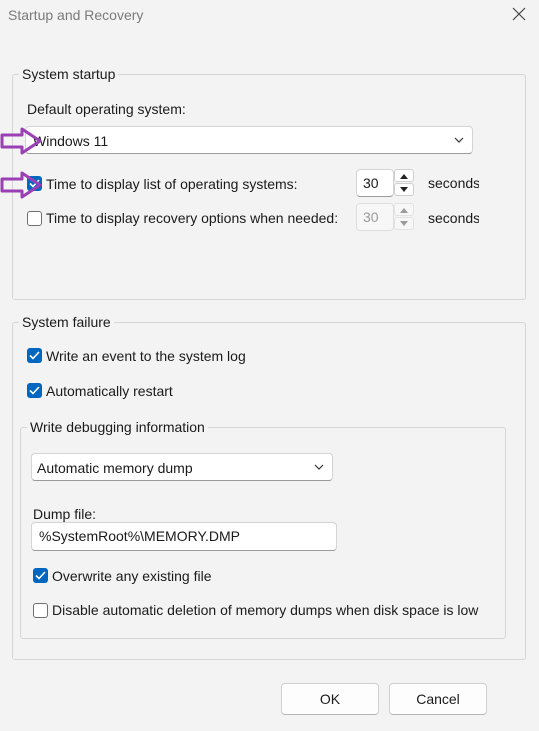 This screenshot has width=539, height=731. What do you see at coordinates (115, 468) in the screenshot?
I see `dump-type-value: Automatic memory dump` at bounding box center [115, 468].